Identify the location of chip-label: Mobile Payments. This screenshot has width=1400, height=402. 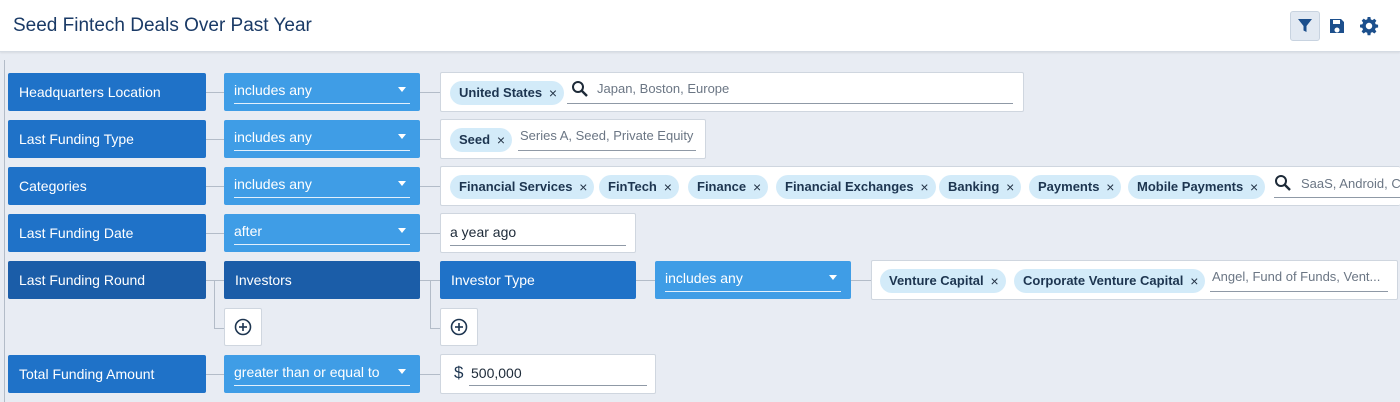
(1190, 186).